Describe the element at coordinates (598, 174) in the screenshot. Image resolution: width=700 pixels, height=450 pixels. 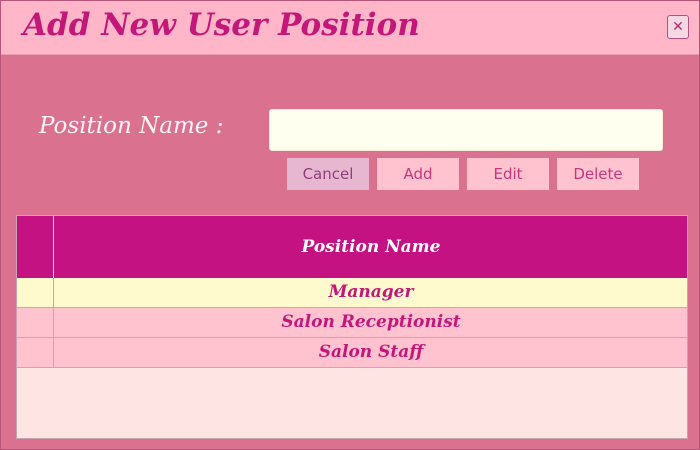
I see `delete-button: Delete` at that location.